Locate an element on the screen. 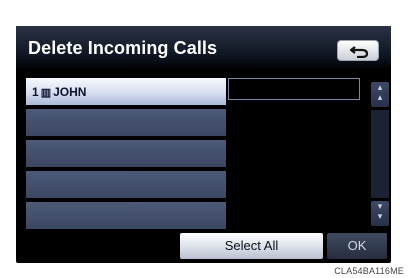 This screenshot has height=278, width=408. page-up-icon: ▴ ▴ is located at coordinates (380, 92).